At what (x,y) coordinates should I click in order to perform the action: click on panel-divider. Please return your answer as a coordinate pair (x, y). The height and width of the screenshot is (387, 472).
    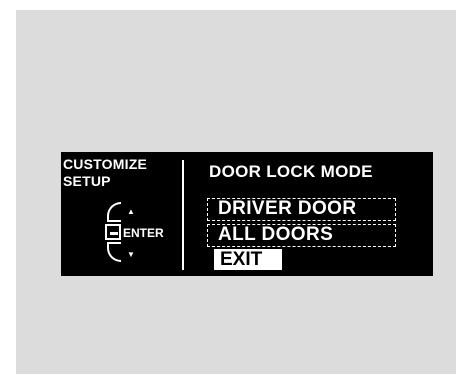
    Looking at the image, I should click on (183, 215).